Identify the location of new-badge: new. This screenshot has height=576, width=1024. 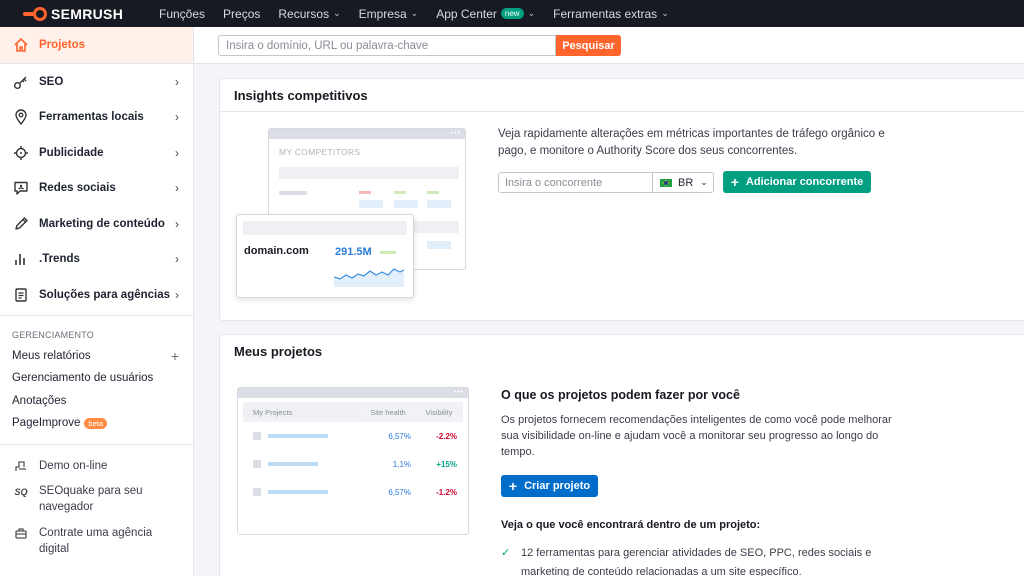
(512, 13).